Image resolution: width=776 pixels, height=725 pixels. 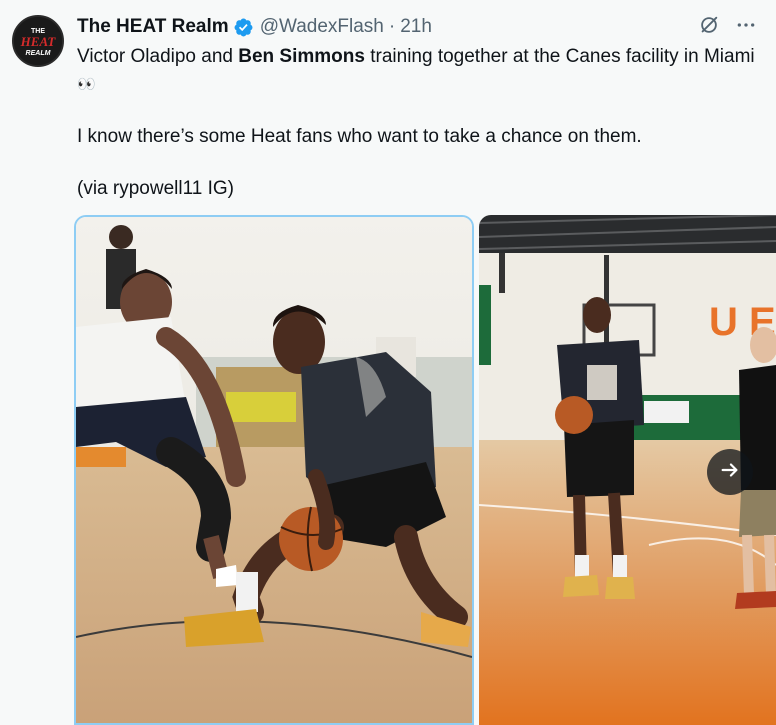 What do you see at coordinates (155, 188) in the screenshot?
I see `tweet-line-3: (via rypowell11 IG)` at bounding box center [155, 188].